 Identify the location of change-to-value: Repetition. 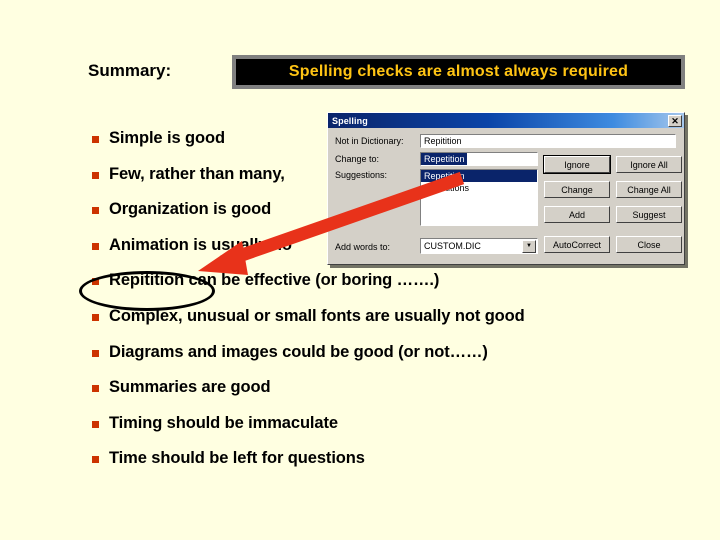
(444, 159).